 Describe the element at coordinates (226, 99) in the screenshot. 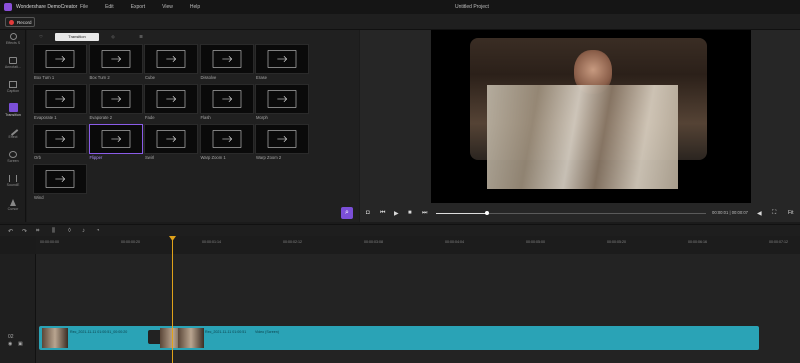

I see `transition-thumb-flash` at that location.